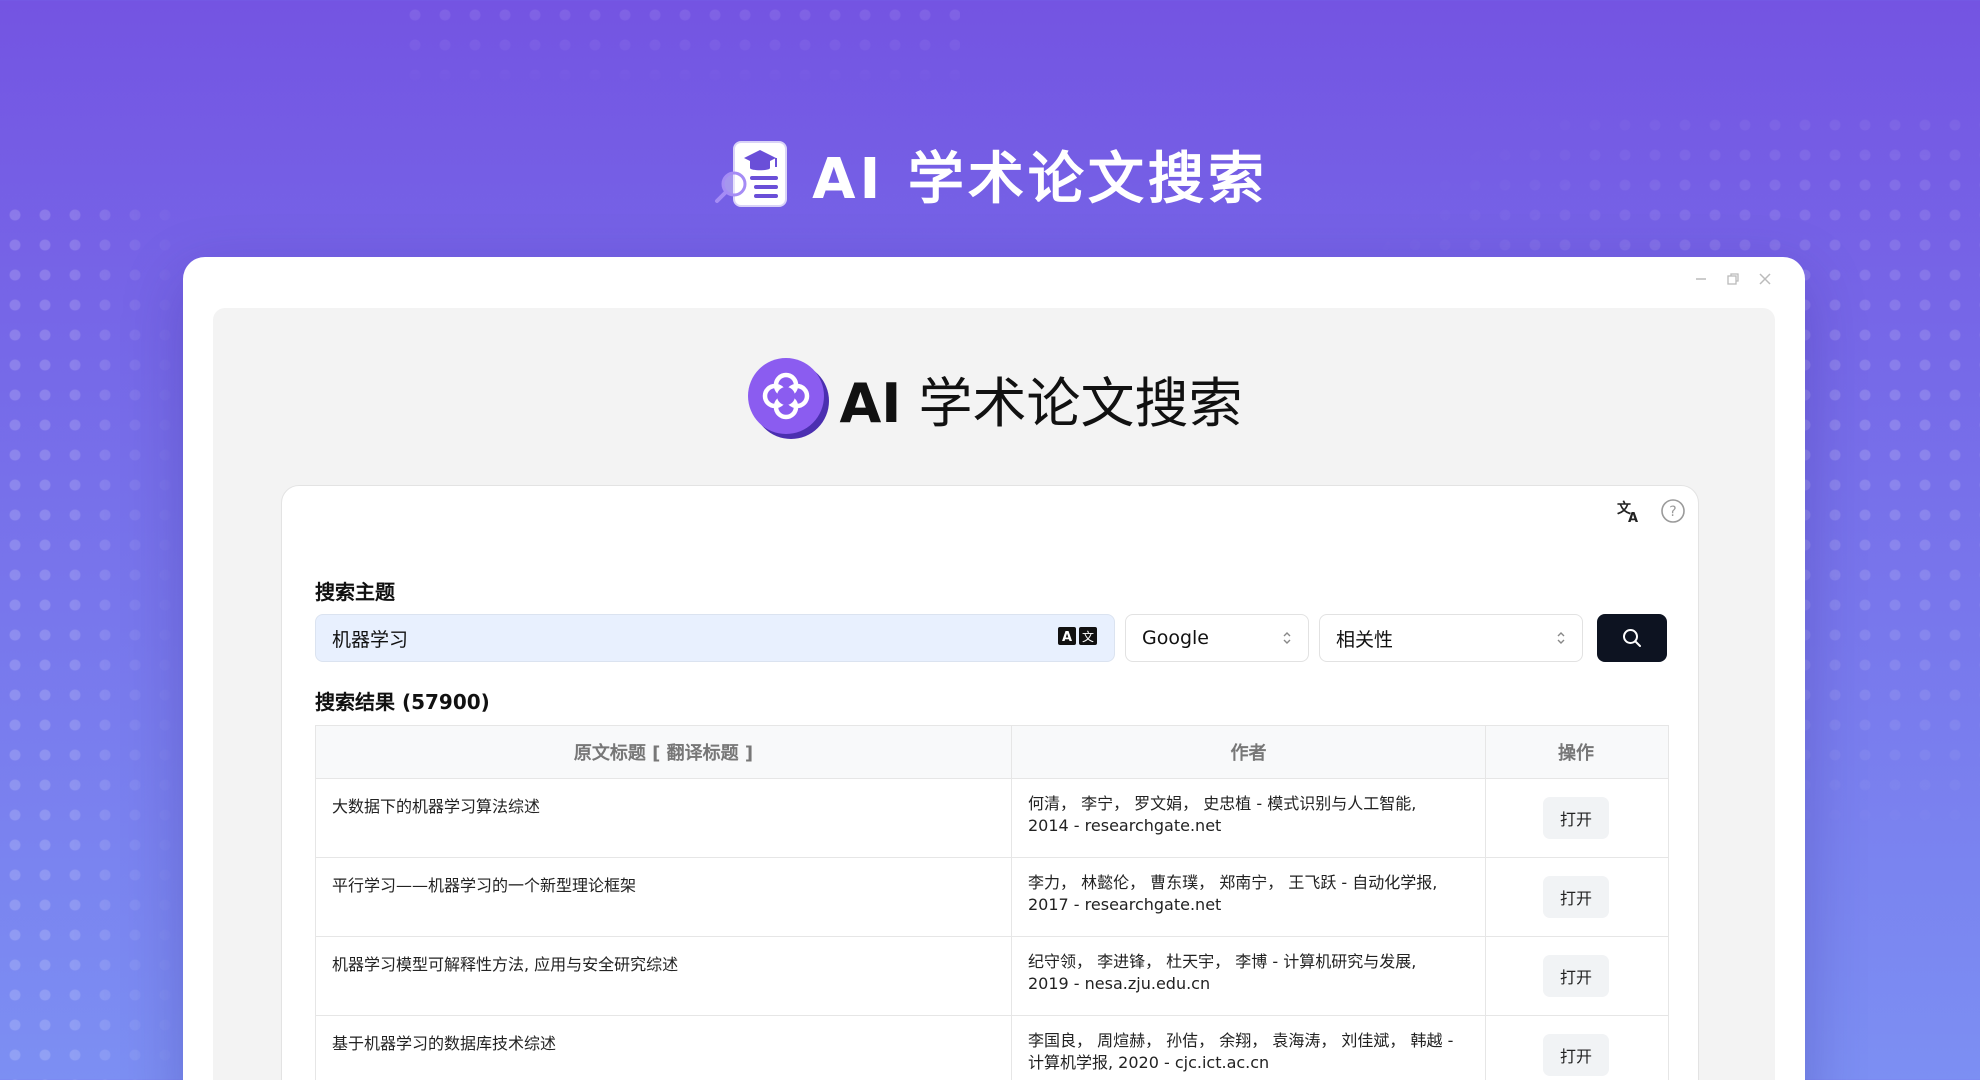  What do you see at coordinates (1149, 1062) in the screenshot?
I see `authors-line: 计算机学报, 2020 - cjc.ict.ac.cn` at bounding box center [1149, 1062].